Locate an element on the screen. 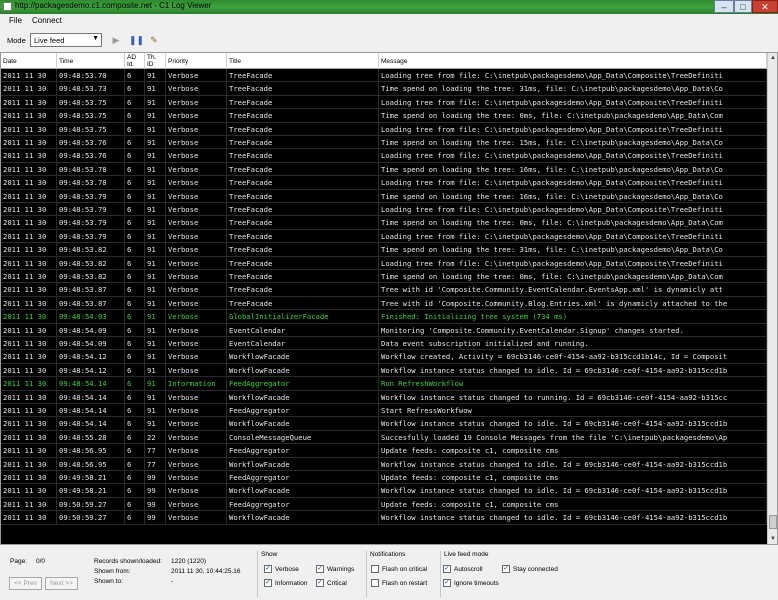 This screenshot has height=600, width=778. cell-th: 22 is located at coordinates (155, 437).